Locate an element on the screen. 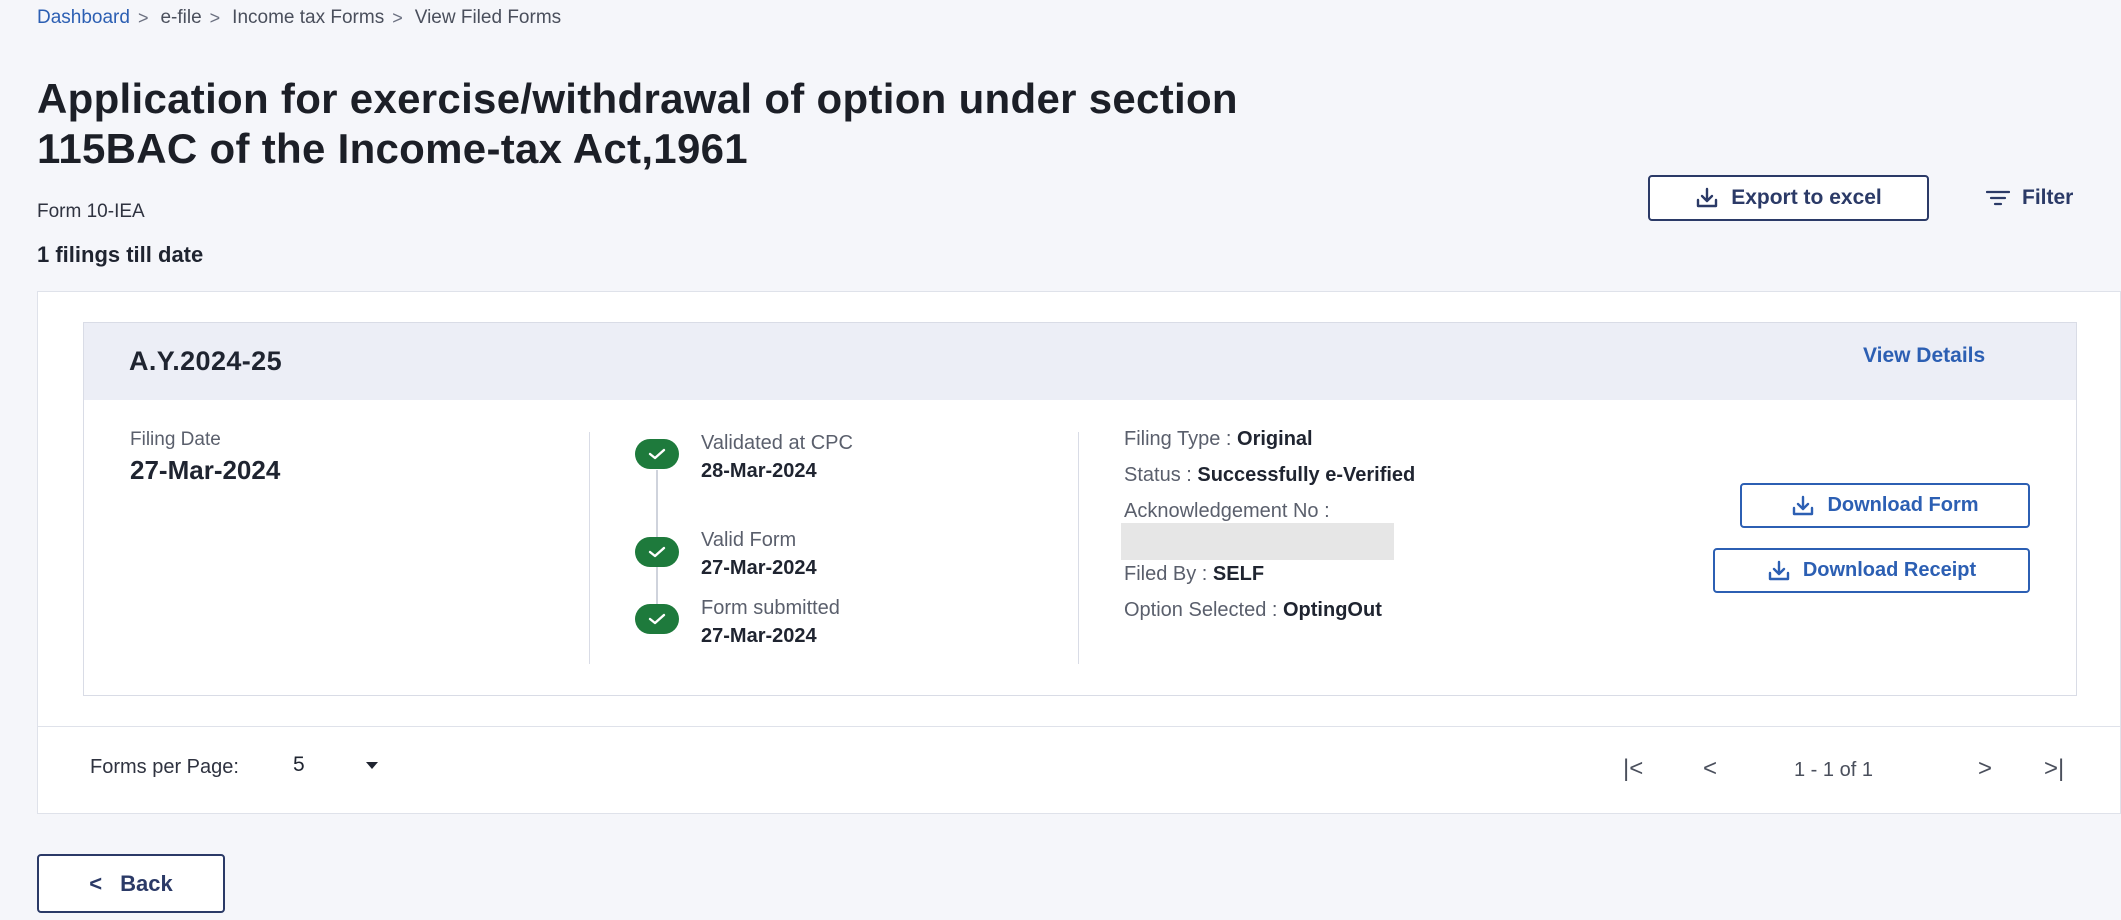  timeline-step-label: Validated at CPC is located at coordinates (777, 443).